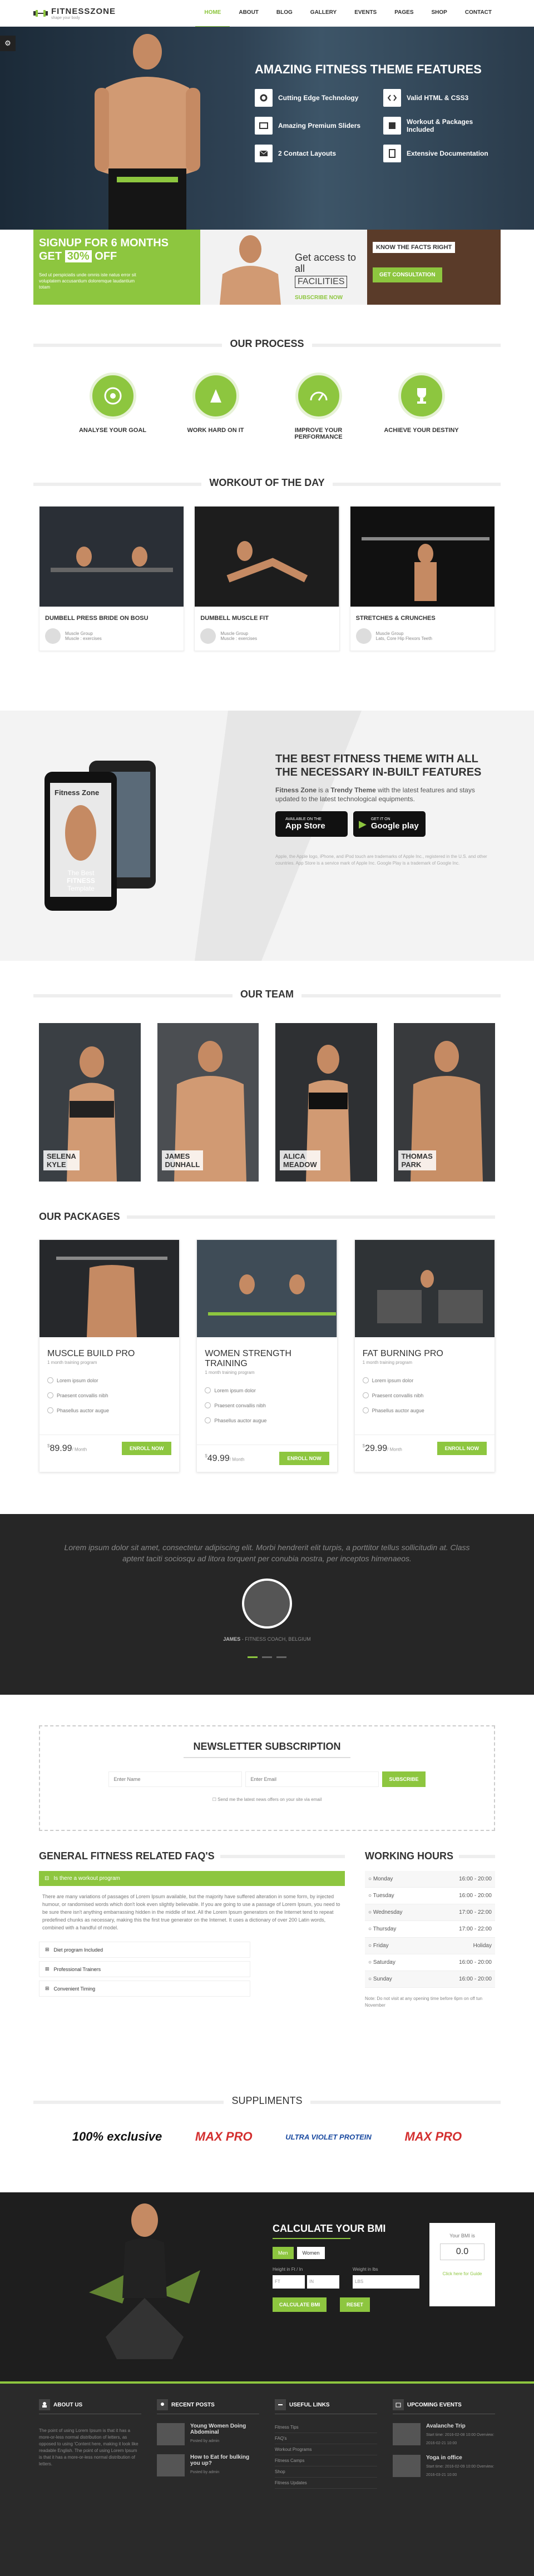 This screenshot has height=2576, width=534. I want to click on phone-caption: The Best FITNESS Template, so click(81, 880).